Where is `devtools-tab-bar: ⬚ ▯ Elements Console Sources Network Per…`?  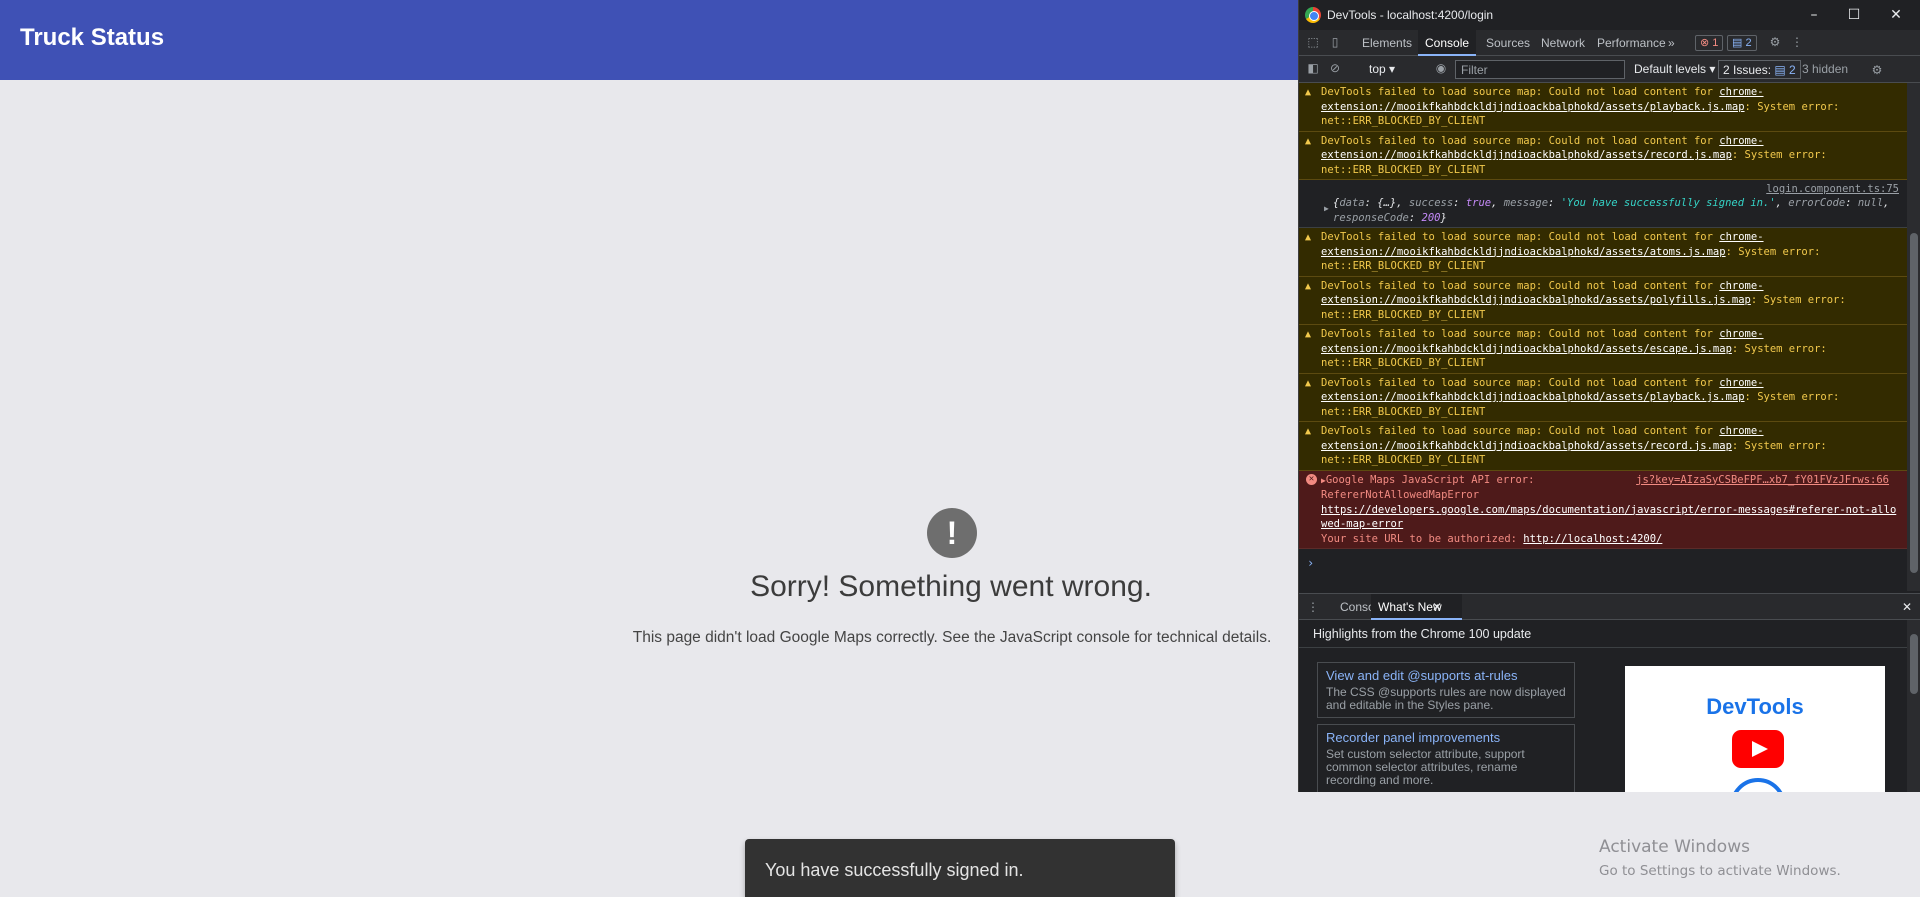 devtools-tab-bar: ⬚ ▯ Elements Console Sources Network Per… is located at coordinates (1609, 43).